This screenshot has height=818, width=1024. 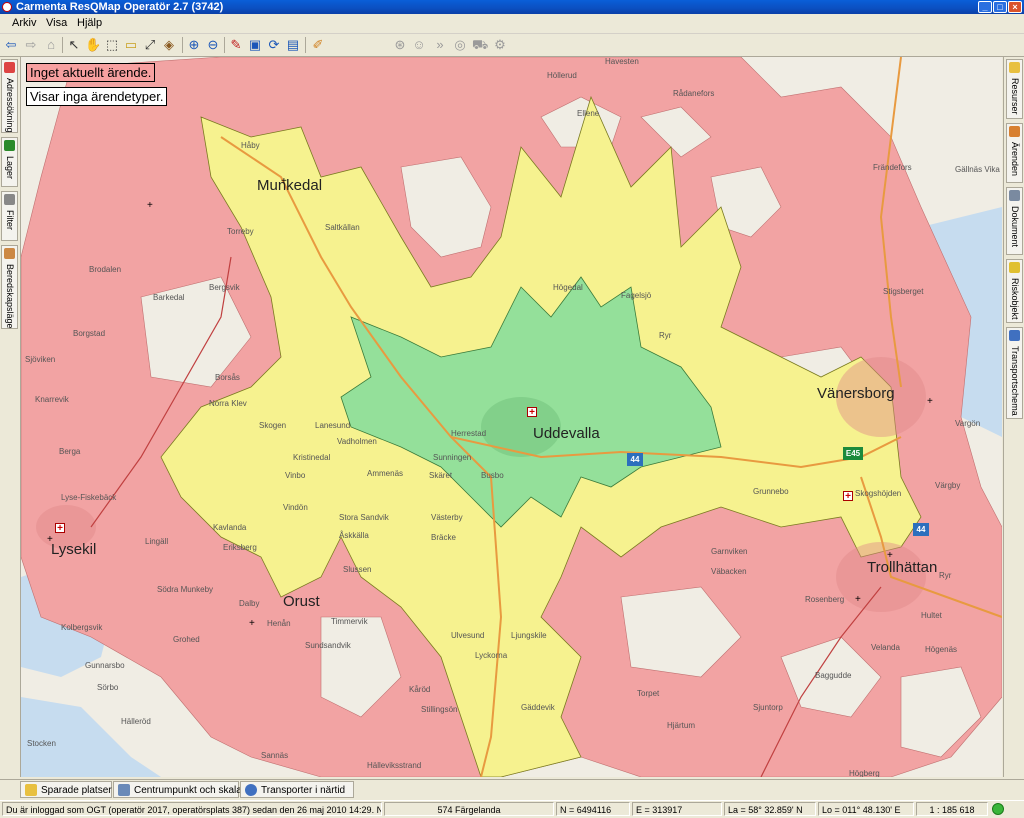 I want to click on zoom-in-icon: ⊕, so click(x=194, y=45).